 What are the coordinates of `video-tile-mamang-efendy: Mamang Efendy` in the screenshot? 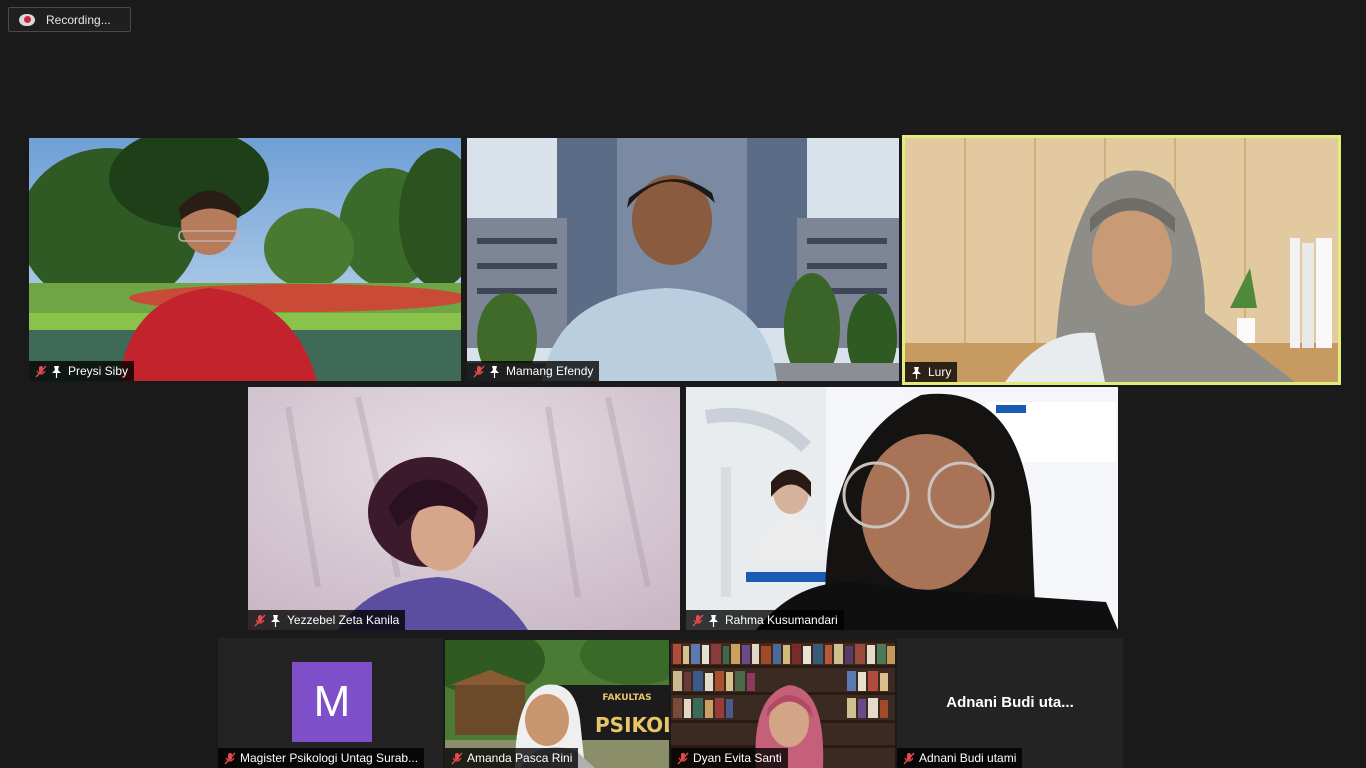 It's located at (683, 259).